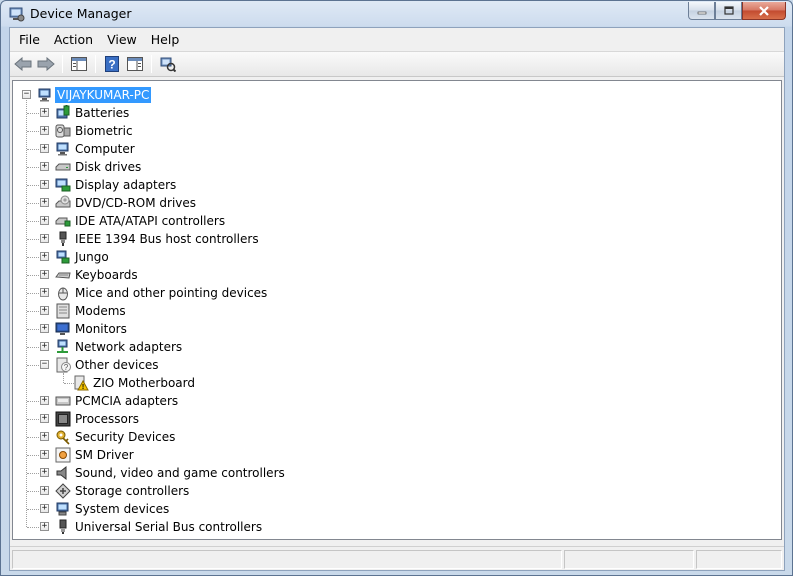 Image resolution: width=793 pixels, height=576 pixels. Describe the element at coordinates (168, 527) in the screenshot. I see `tree-item-label: Universal Serial Bus controllers` at that location.